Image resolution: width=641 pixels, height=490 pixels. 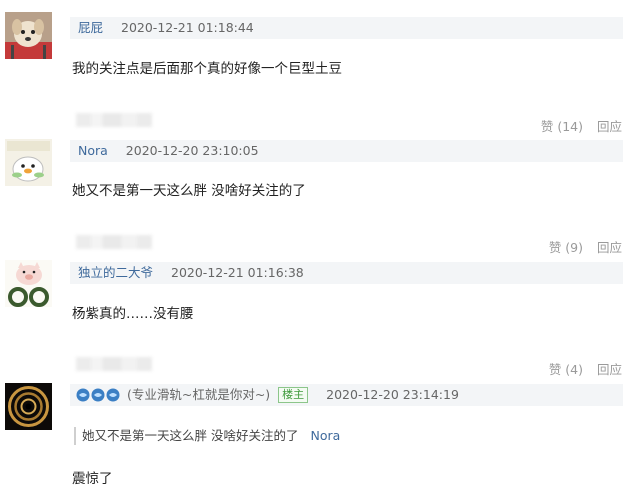 I want to click on comment-time: 2020-12-20 23:10:05, so click(x=192, y=150).